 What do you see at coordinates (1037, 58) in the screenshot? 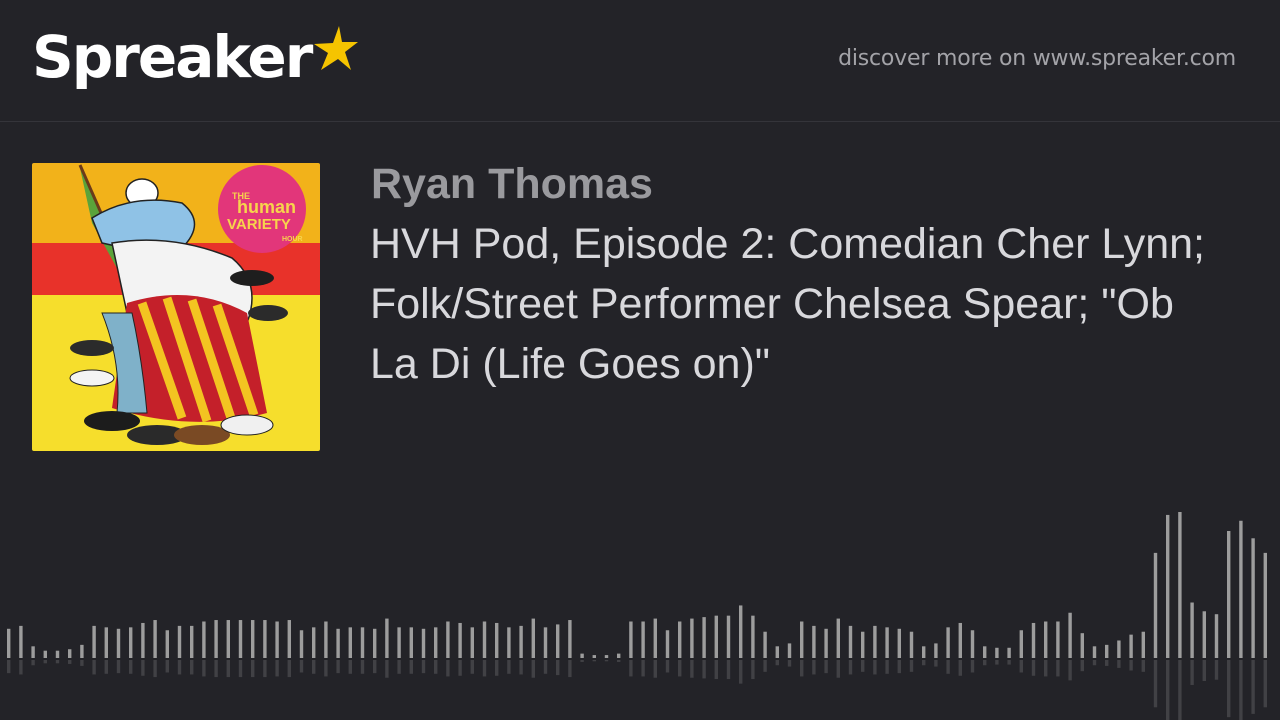
I see `discover-link: discover more on www.spreaker.com` at bounding box center [1037, 58].